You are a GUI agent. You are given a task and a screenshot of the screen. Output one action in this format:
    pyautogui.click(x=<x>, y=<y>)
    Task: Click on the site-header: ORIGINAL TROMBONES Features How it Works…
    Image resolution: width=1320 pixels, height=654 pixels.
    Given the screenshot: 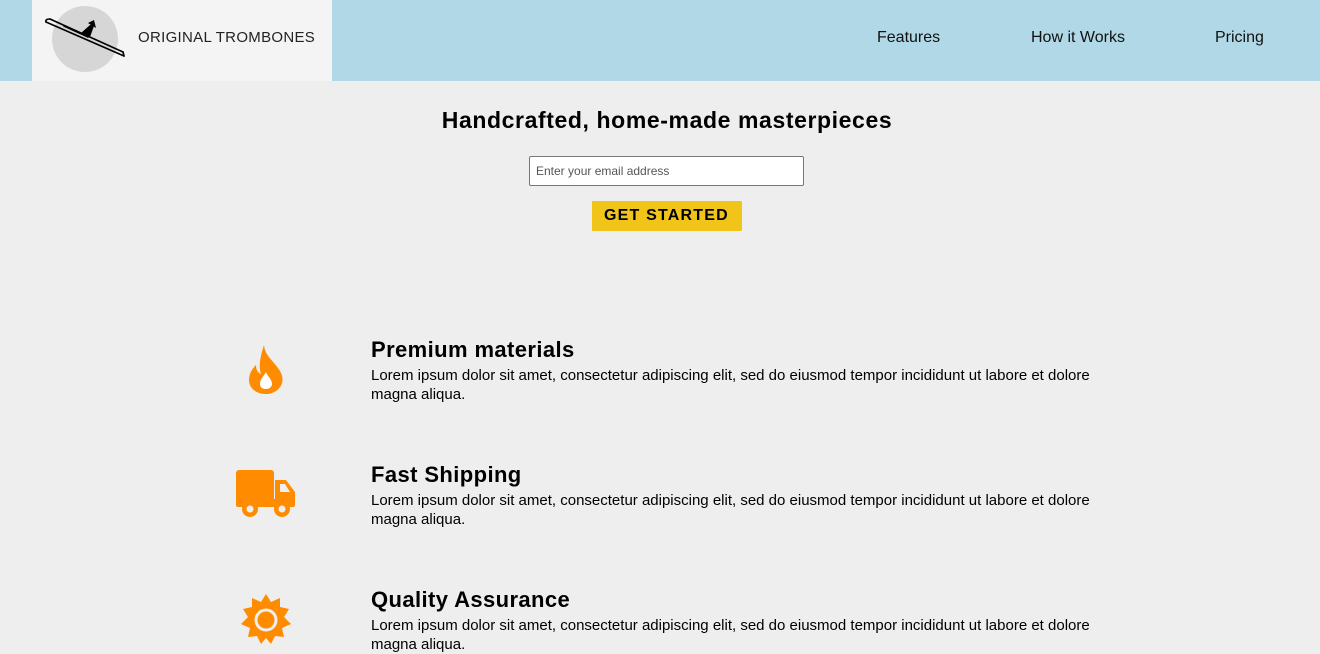 What is the action you would take?
    pyautogui.click(x=660, y=40)
    